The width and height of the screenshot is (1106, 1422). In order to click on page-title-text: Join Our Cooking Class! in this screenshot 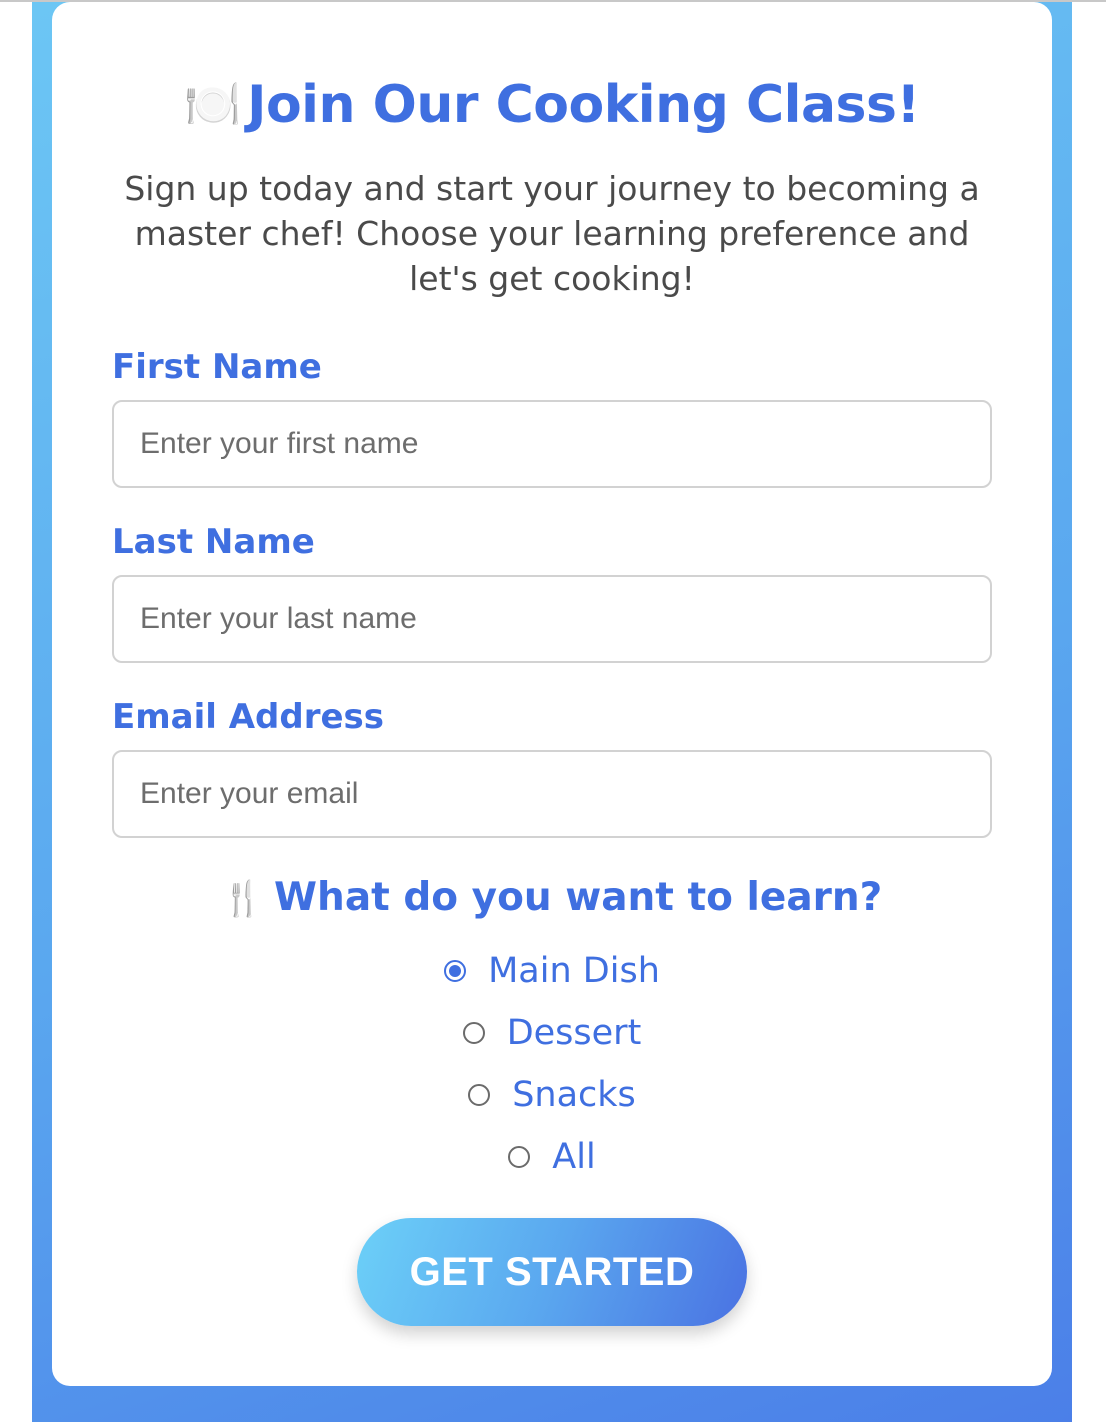, I will do `click(583, 105)`.